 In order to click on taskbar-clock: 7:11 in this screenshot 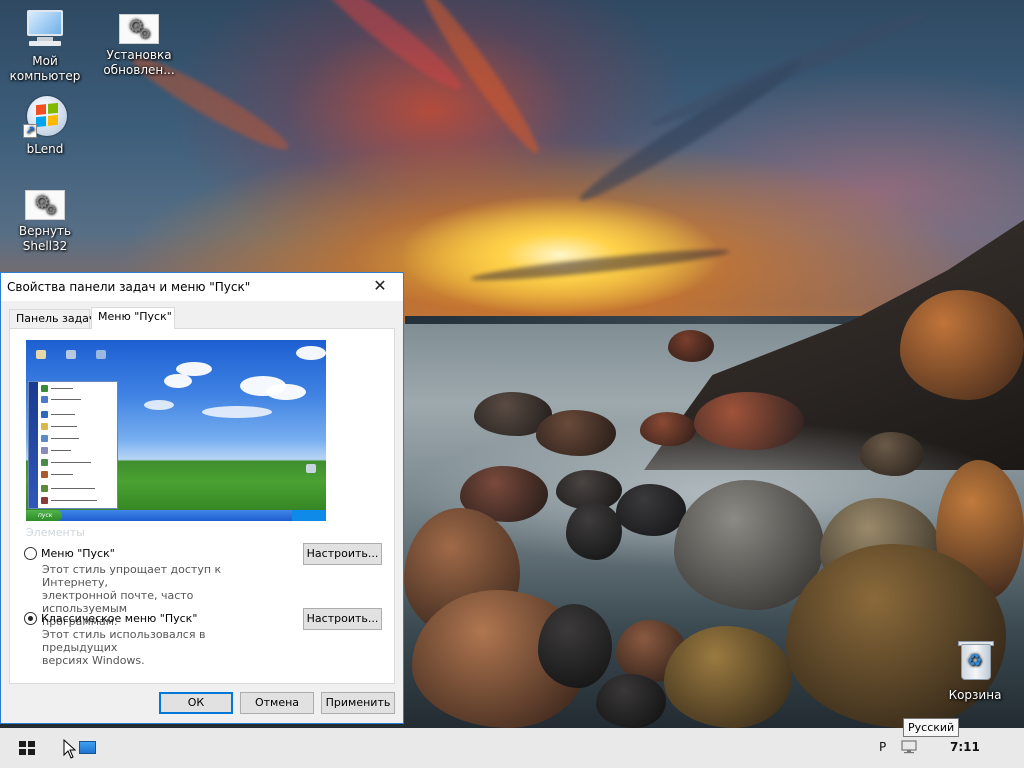, I will do `click(965, 747)`.